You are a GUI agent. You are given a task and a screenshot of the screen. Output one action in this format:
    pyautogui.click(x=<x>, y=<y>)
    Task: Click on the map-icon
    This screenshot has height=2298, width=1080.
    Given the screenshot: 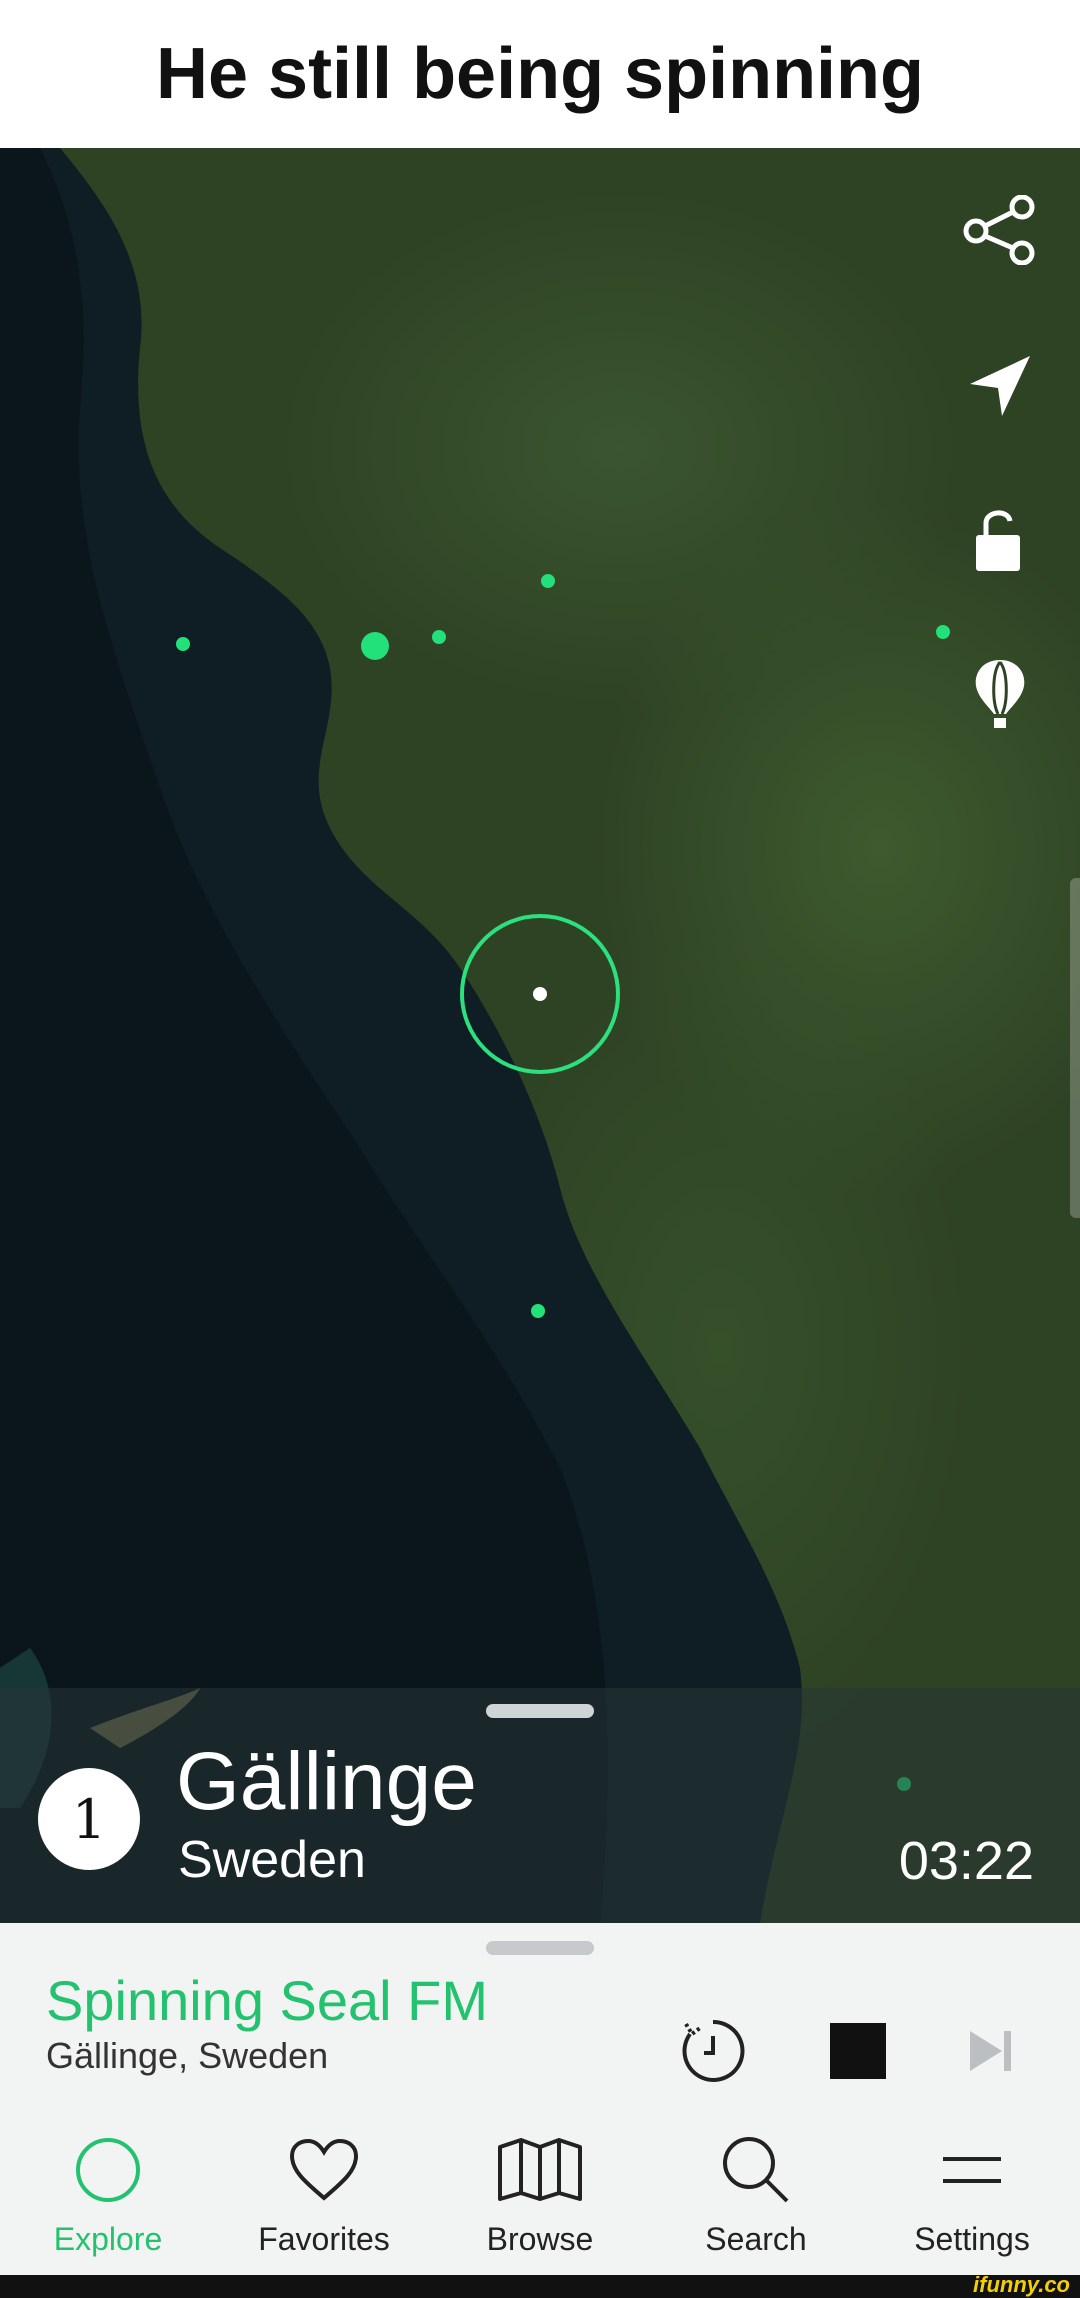 What is the action you would take?
    pyautogui.click(x=540, y=2169)
    